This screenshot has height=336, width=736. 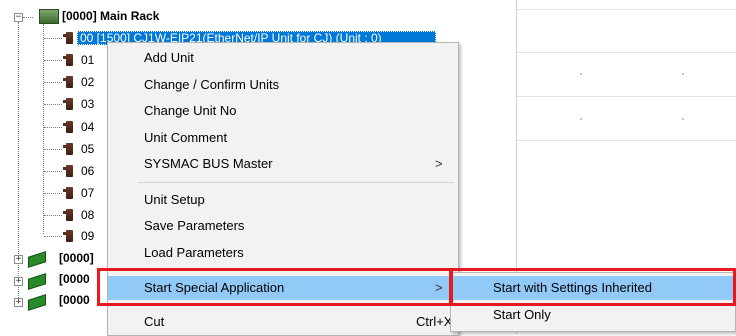 What do you see at coordinates (87, 60) in the screenshot?
I see `slot-label-01: 01` at bounding box center [87, 60].